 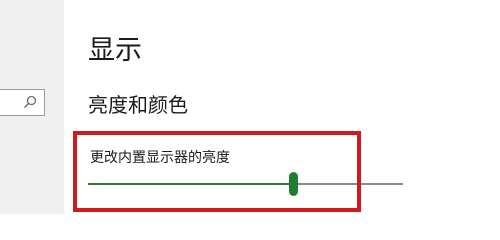 I want to click on settings-sidebar, so click(x=32, y=107).